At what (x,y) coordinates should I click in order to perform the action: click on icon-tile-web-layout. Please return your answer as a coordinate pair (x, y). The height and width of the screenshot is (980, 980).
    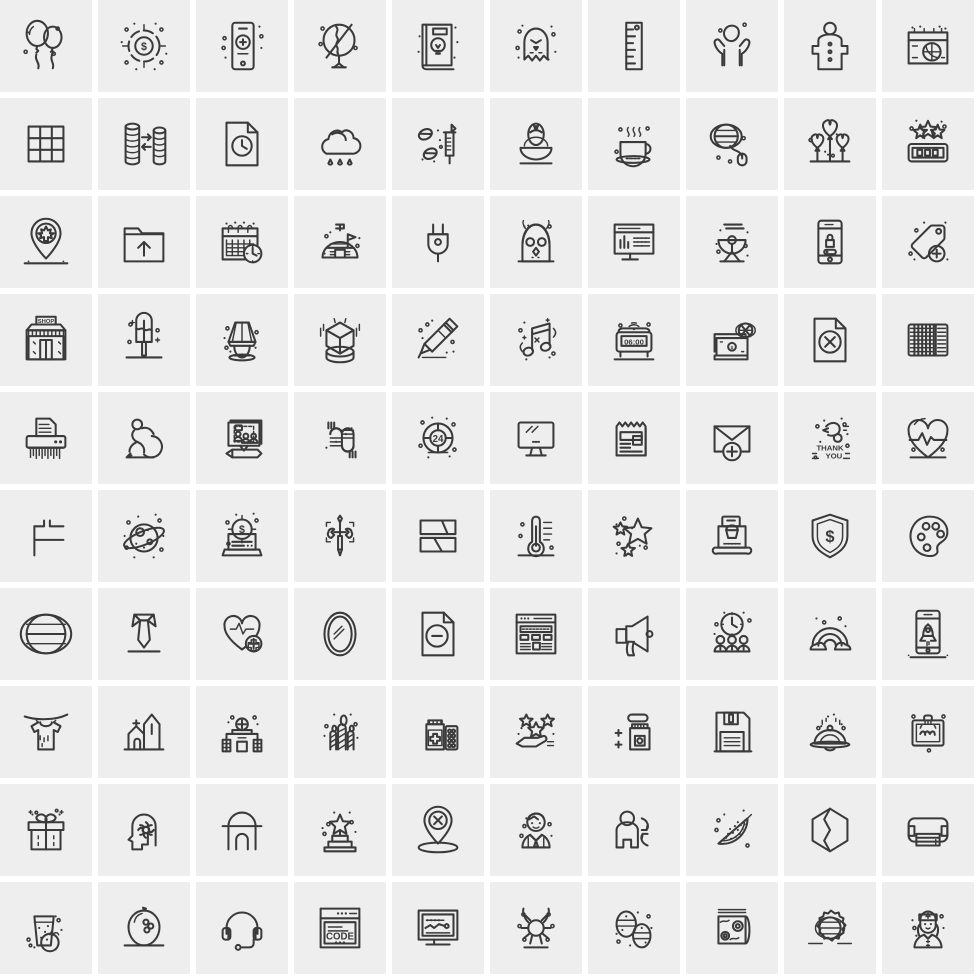
    Looking at the image, I should click on (536, 634).